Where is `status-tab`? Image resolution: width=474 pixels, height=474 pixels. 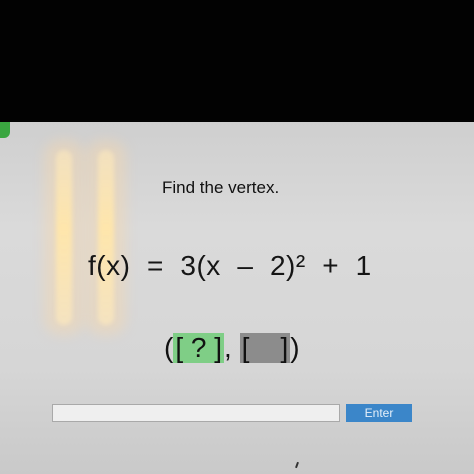 status-tab is located at coordinates (5, 130).